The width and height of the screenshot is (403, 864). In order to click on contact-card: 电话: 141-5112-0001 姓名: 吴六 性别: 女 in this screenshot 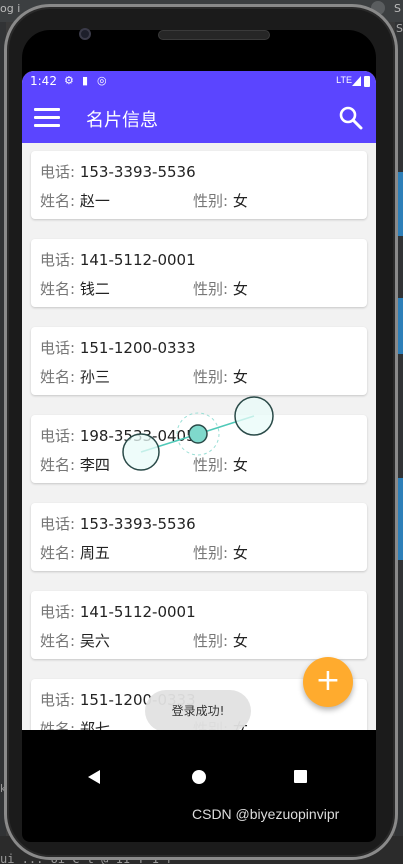, I will do `click(199, 625)`.